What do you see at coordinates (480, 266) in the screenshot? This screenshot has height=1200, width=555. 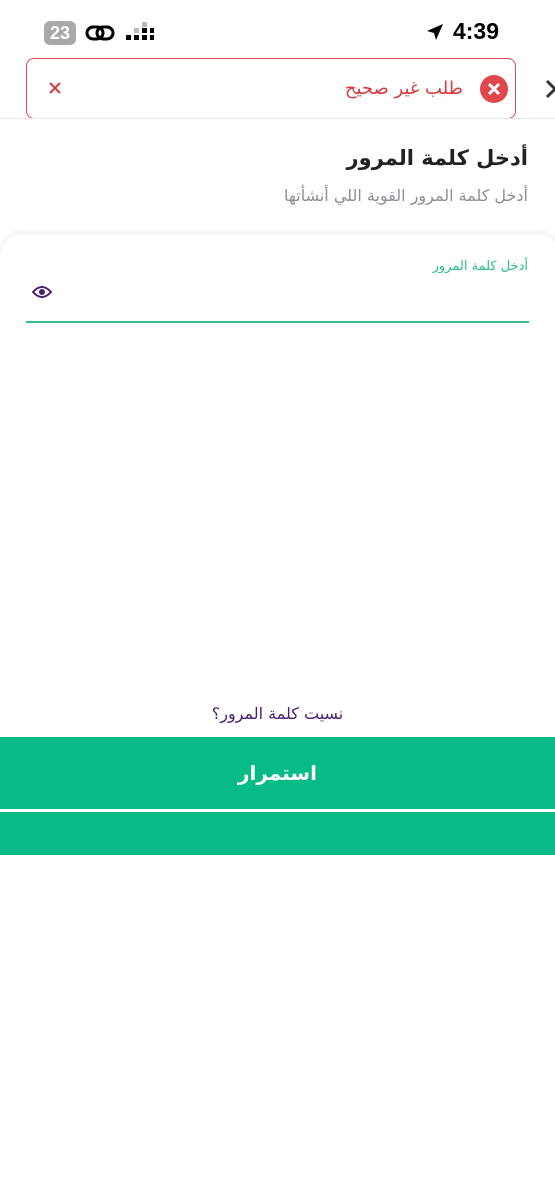 I see `password-field-label: أدخل كلمة المرور` at bounding box center [480, 266].